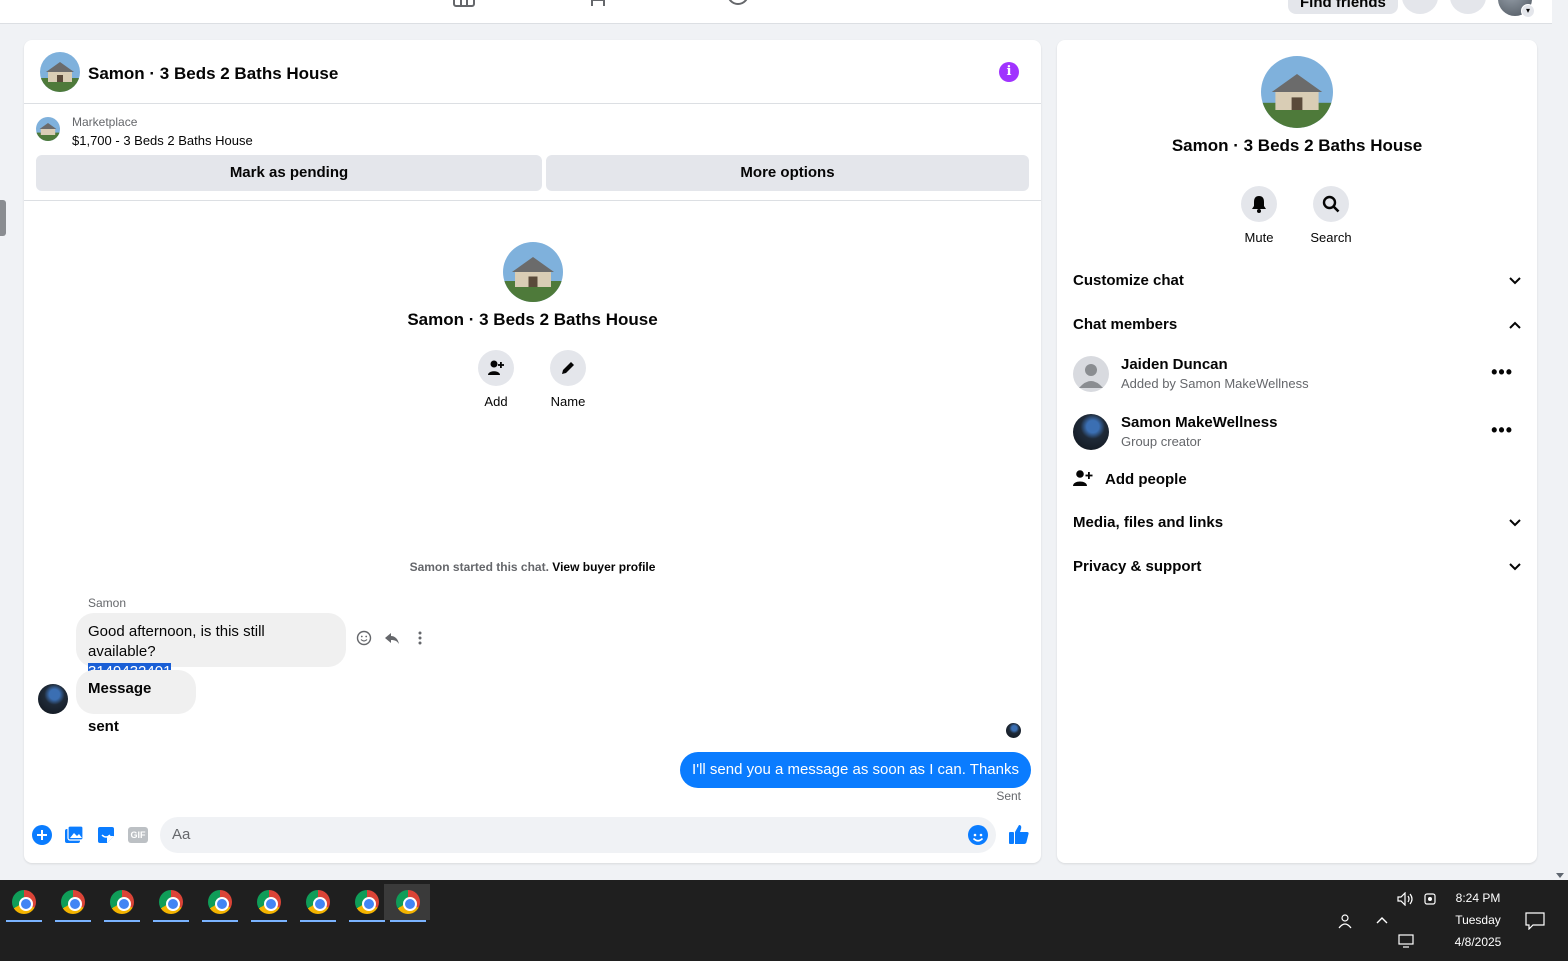 This screenshot has height=961, width=1568. Describe the element at coordinates (1478, 920) in the screenshot. I see `clock-day: Tuesday` at that location.